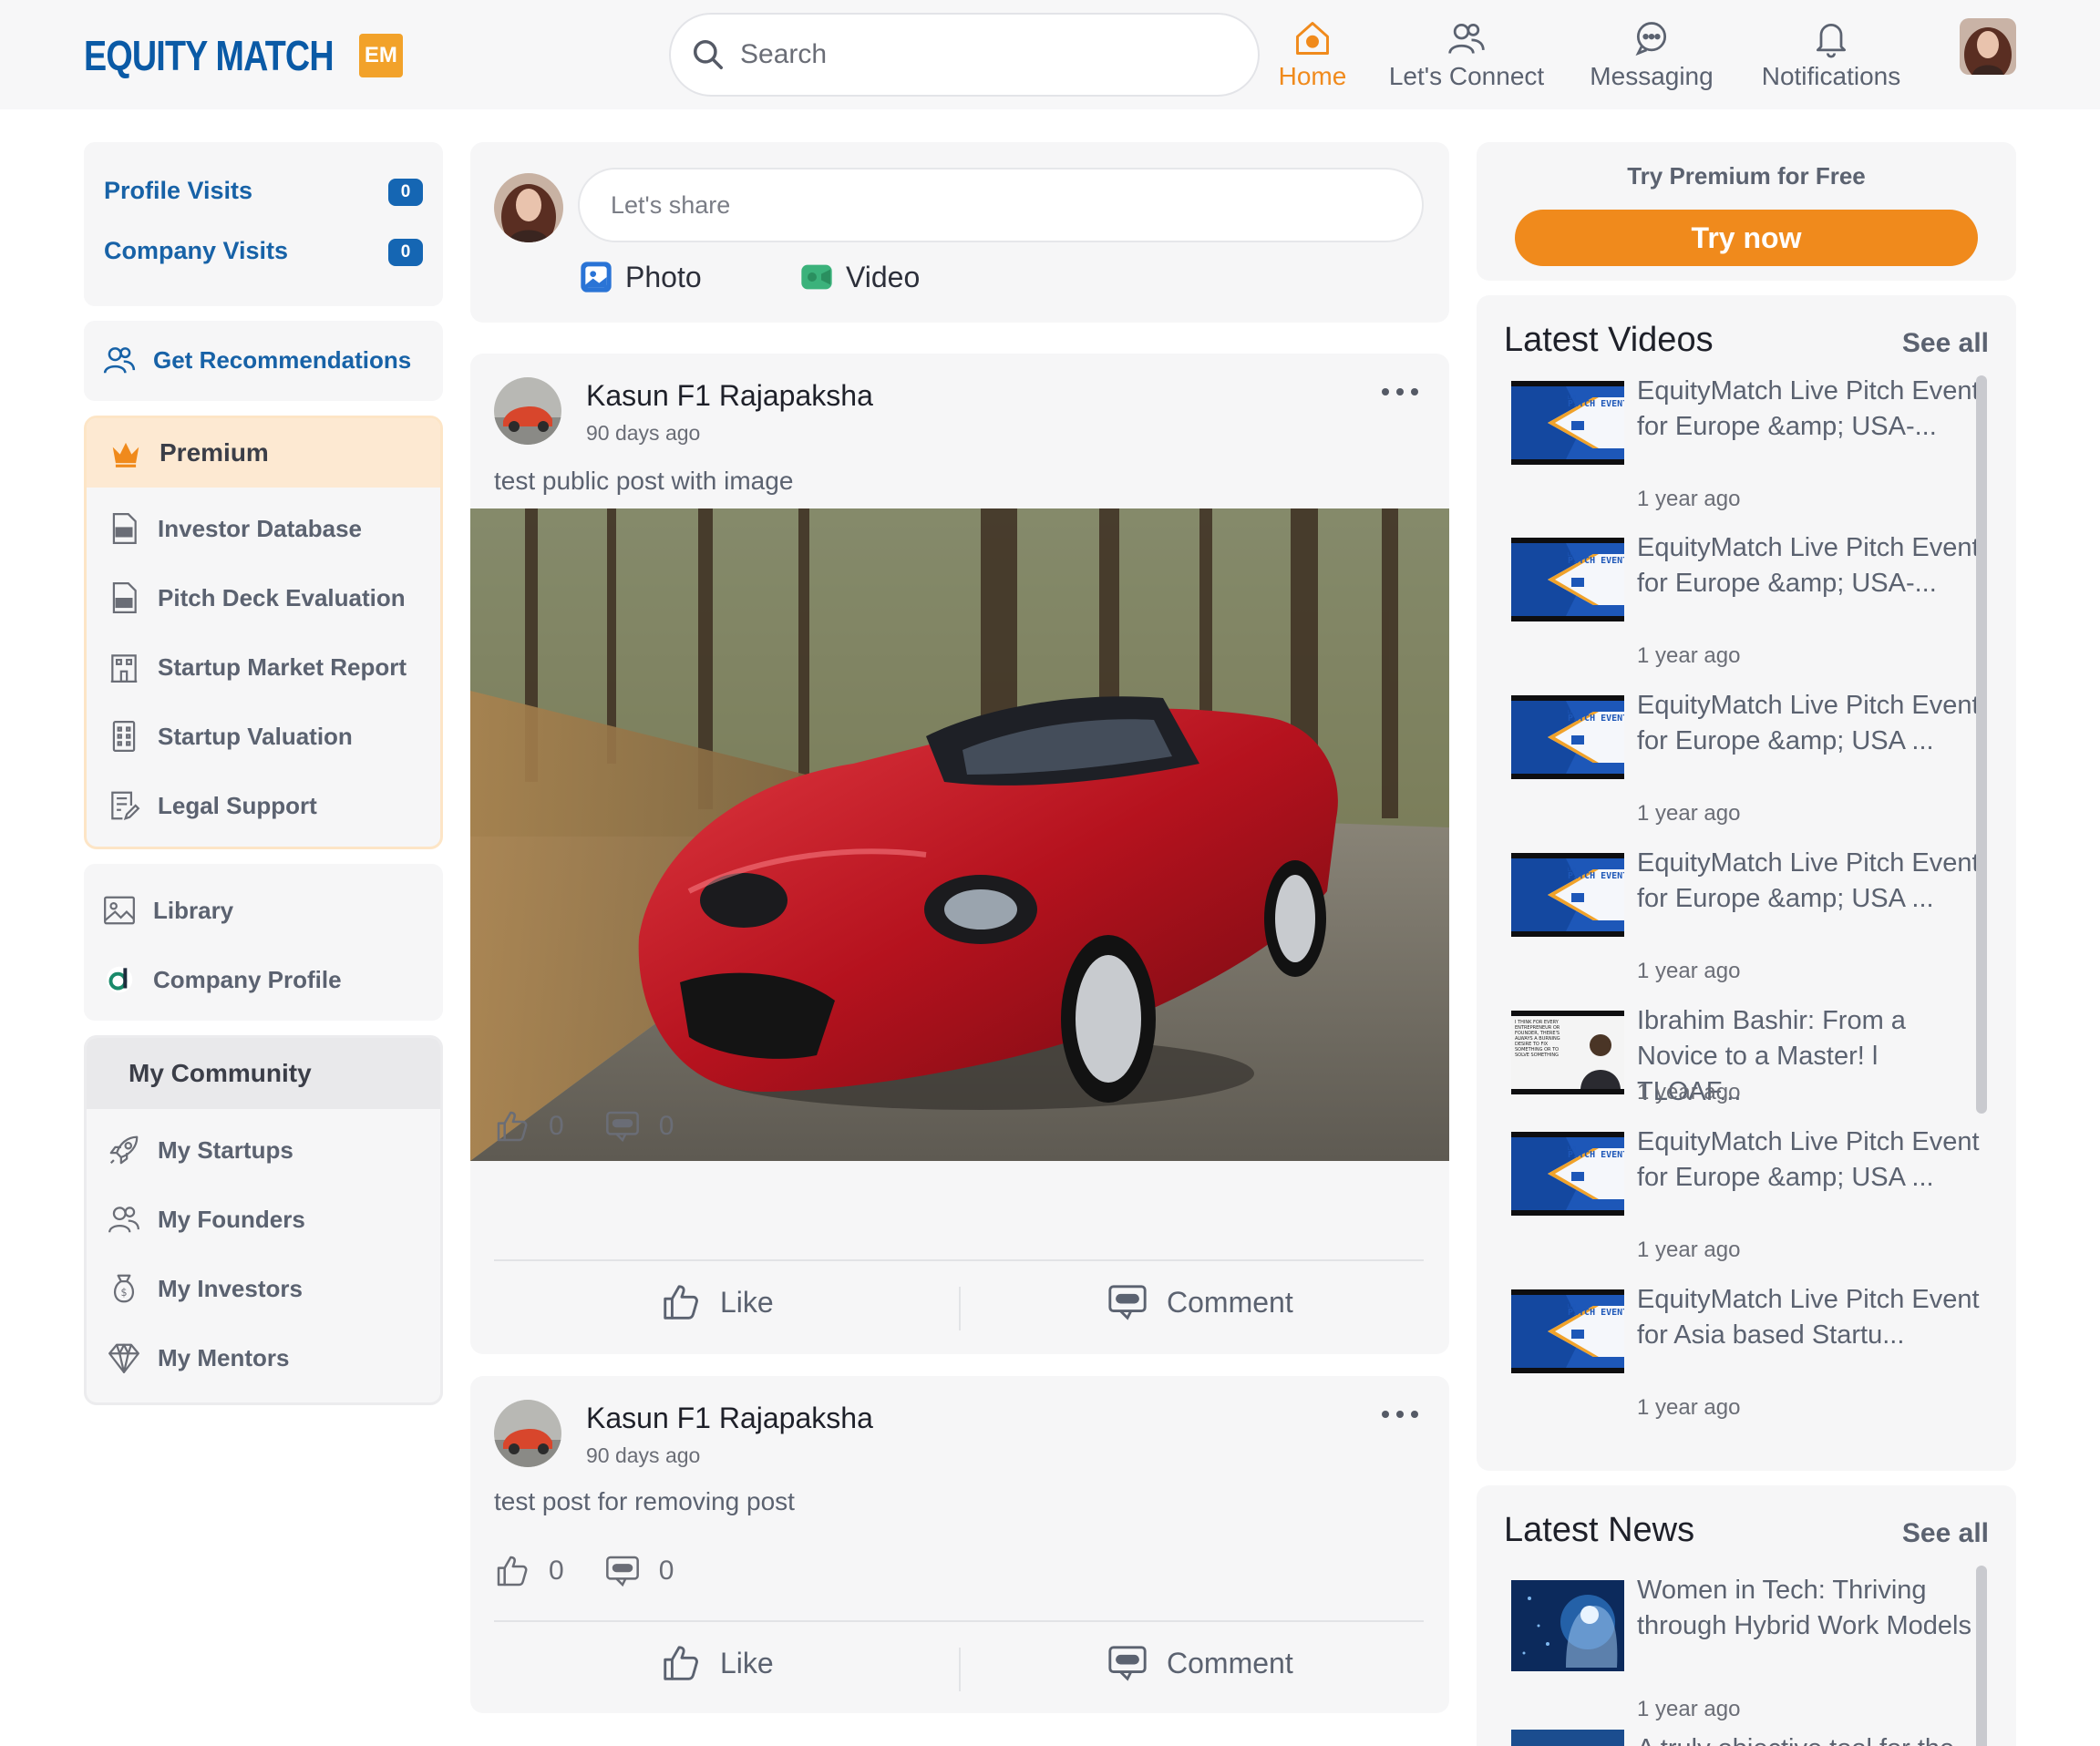 This screenshot has width=2100, height=1746. Describe the element at coordinates (282, 597) in the screenshot. I see `premium-item-label: Pitch Deck Evaluation` at that location.